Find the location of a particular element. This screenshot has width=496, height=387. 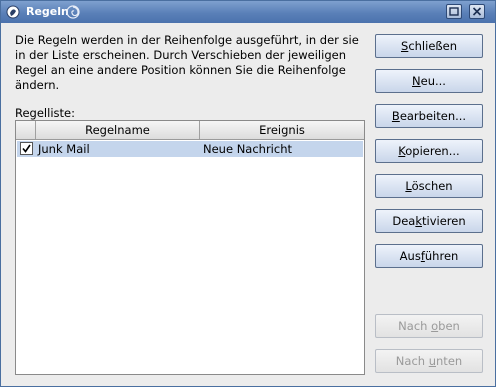

rule-list-label: Regelliste: is located at coordinates (45, 113).